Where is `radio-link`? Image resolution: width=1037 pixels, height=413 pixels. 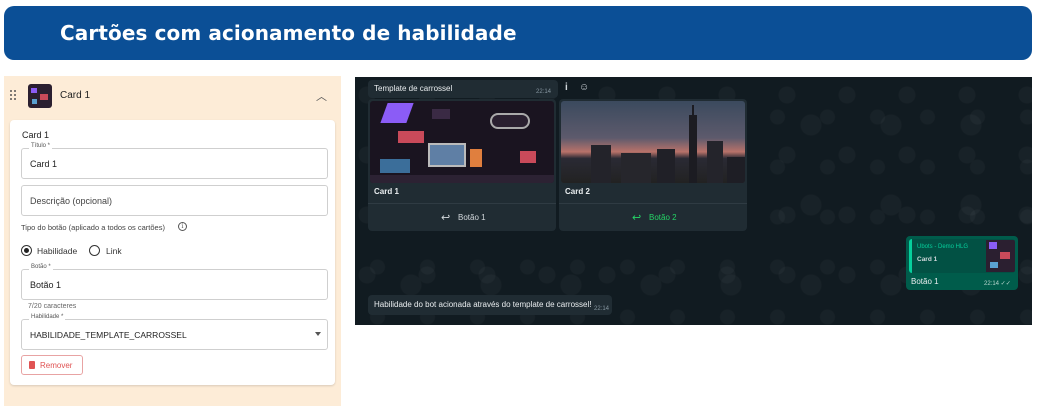
radio-link is located at coordinates (94, 250).